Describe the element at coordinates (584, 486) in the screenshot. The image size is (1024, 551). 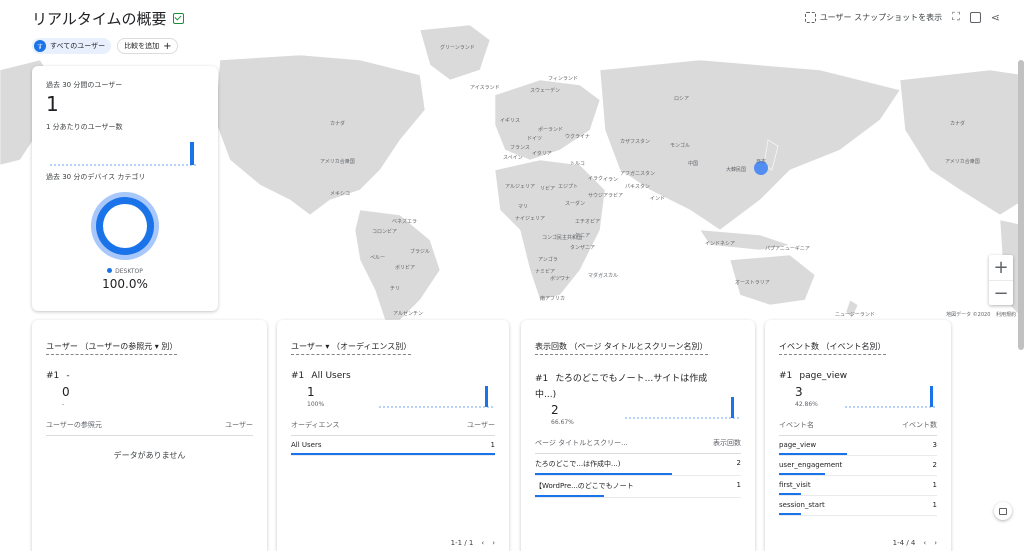
I see `card3-row2-name: 【WordPre...のどこでもノート` at that location.